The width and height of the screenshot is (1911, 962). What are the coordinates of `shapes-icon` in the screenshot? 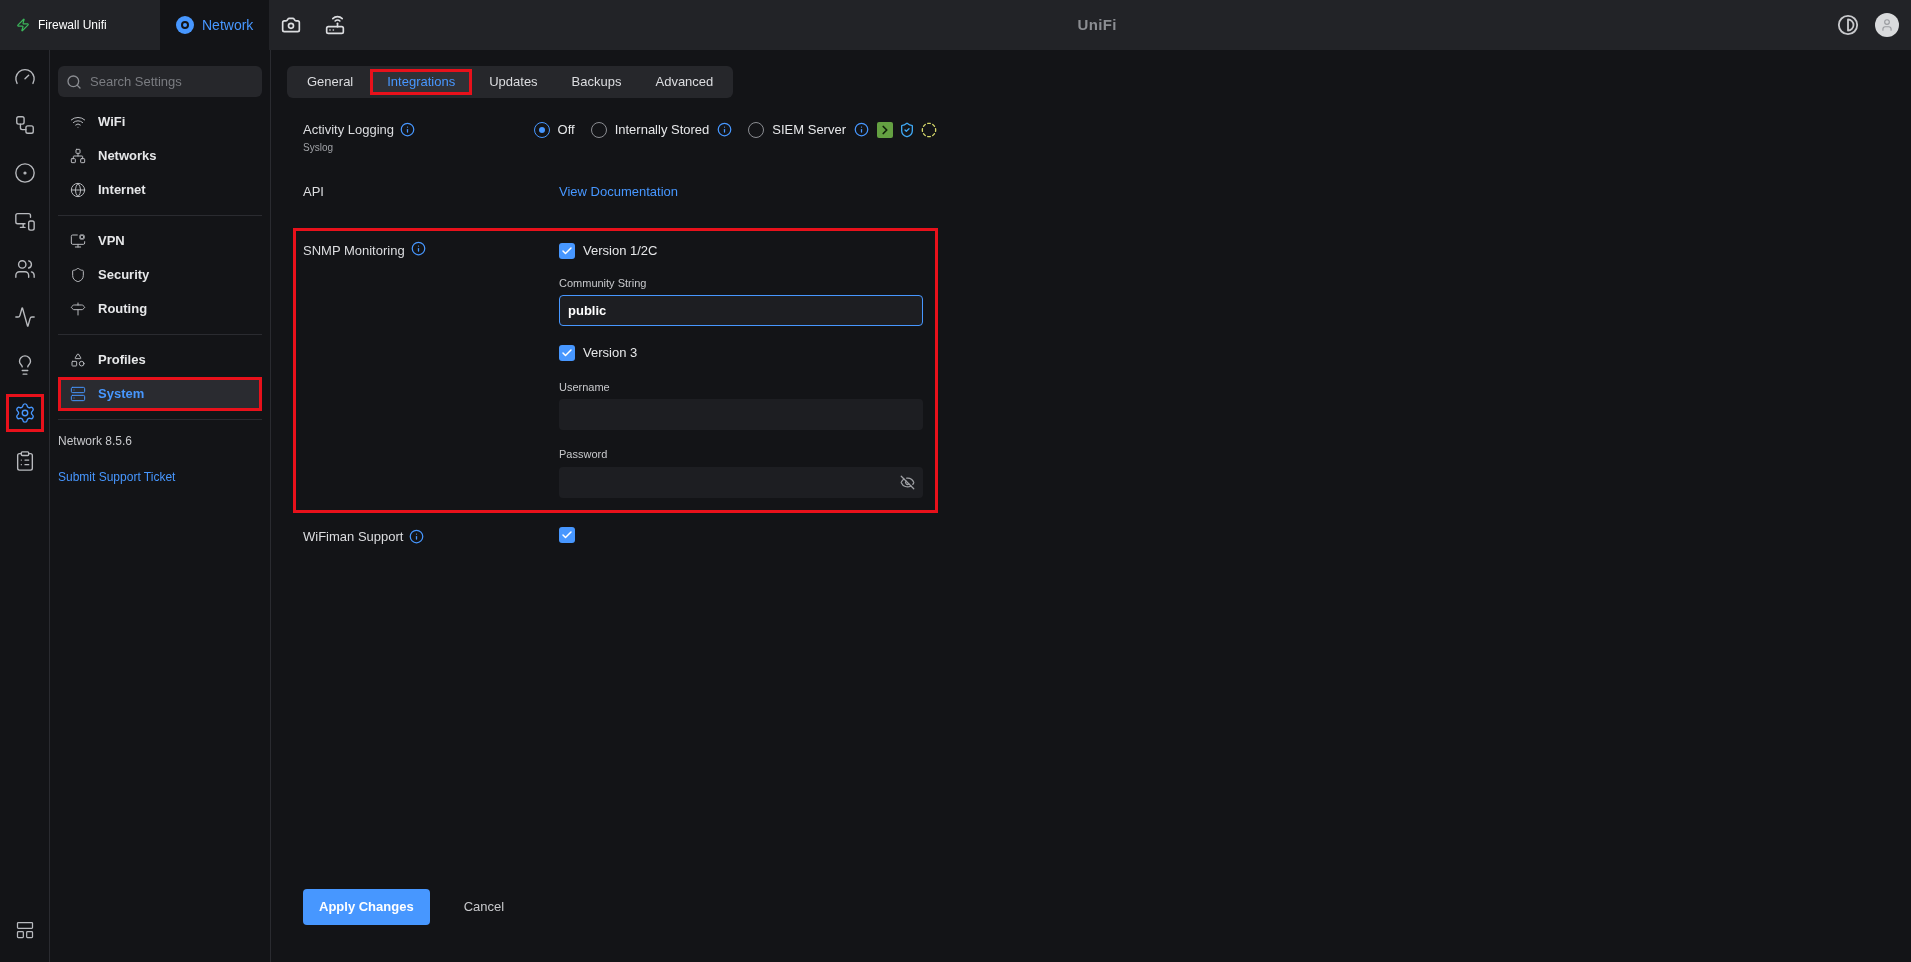 It's located at (78, 360).